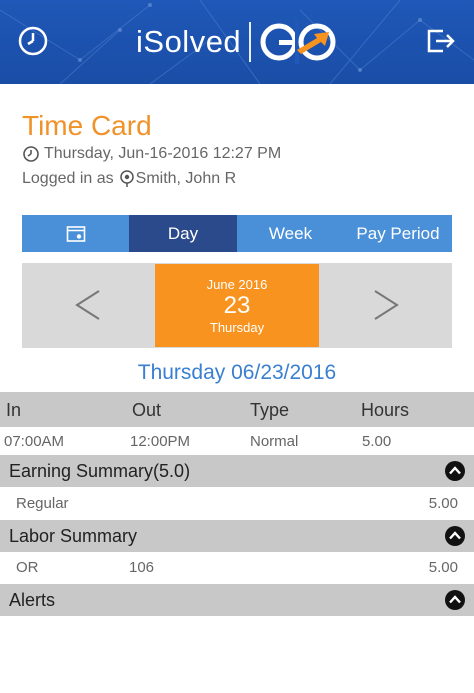 The height and width of the screenshot is (693, 474). What do you see at coordinates (126, 178) in the screenshot?
I see `user-pin-icon` at bounding box center [126, 178].